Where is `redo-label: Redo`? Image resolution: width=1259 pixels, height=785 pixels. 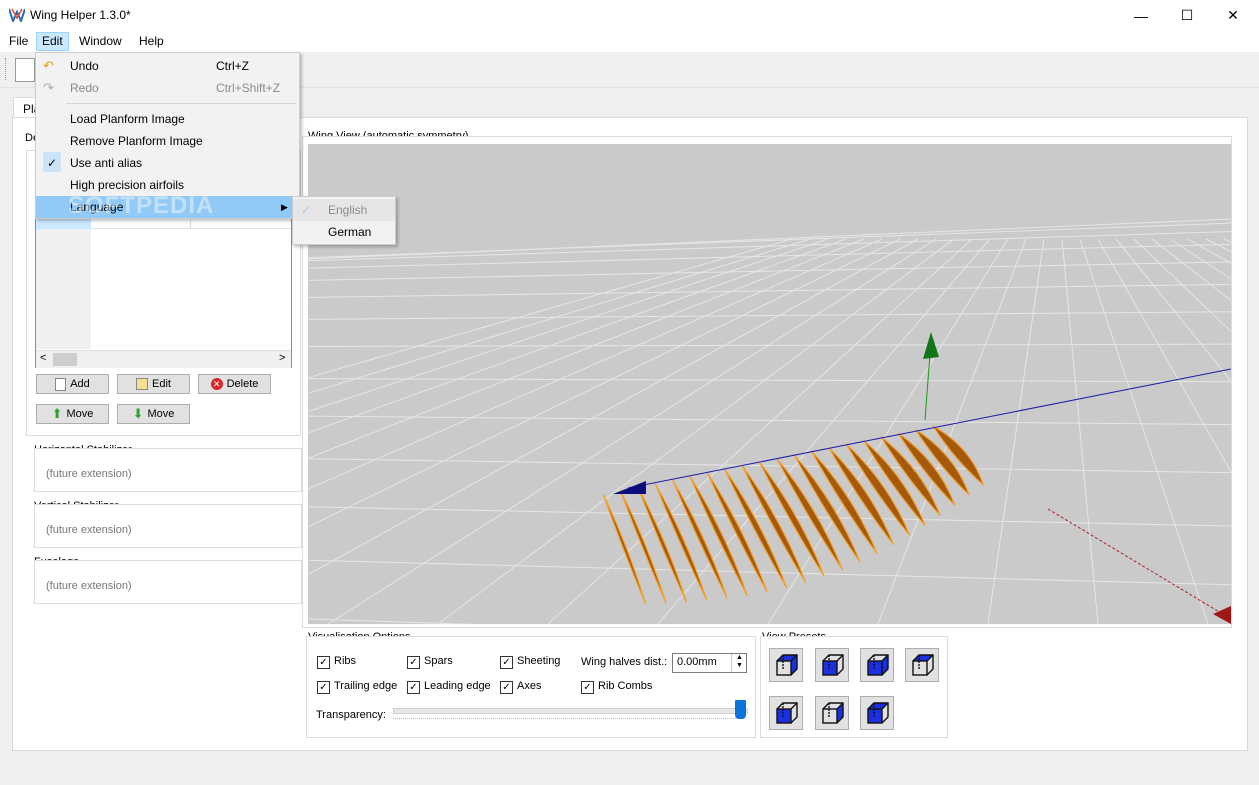
redo-label: Redo is located at coordinates (84, 88).